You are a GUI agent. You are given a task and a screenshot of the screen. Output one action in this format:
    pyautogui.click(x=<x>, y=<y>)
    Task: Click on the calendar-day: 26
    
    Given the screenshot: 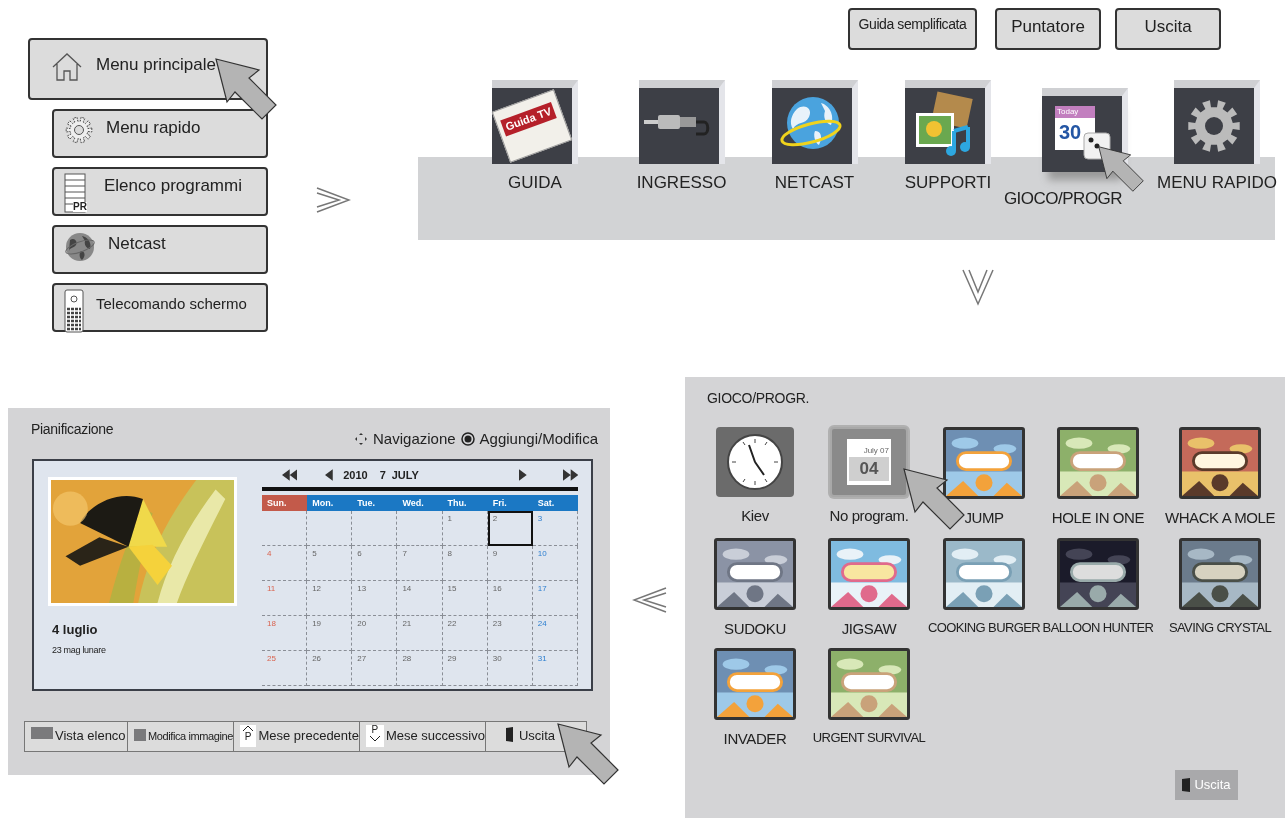 What is the action you would take?
    pyautogui.click(x=330, y=668)
    